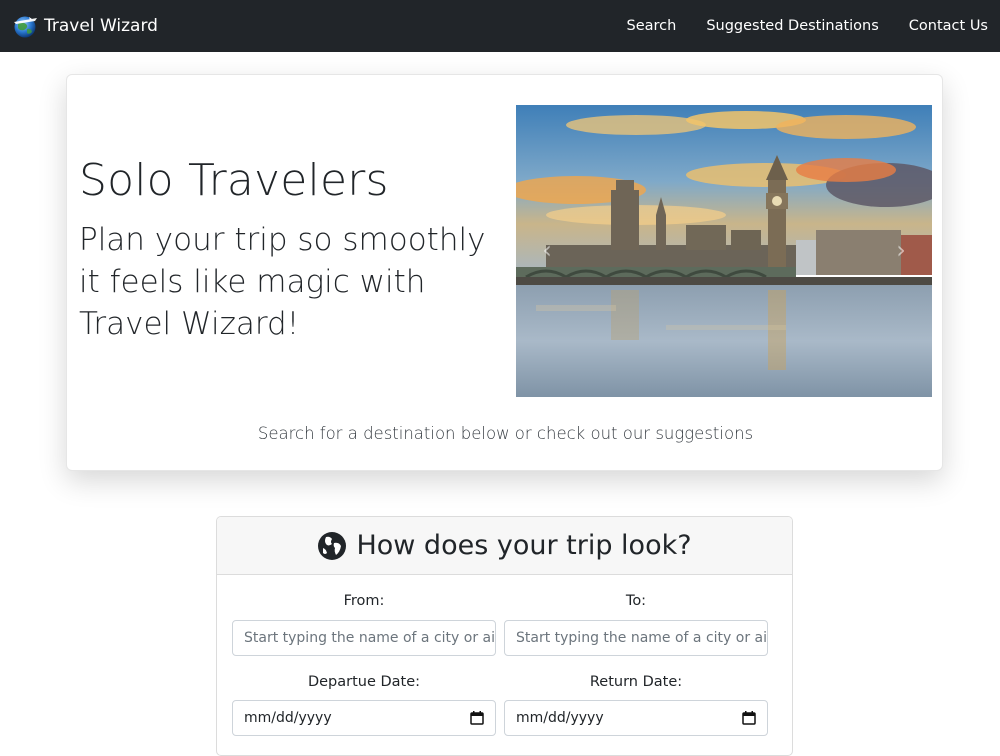  Describe the element at coordinates (652, 26) in the screenshot. I see `nav-link-search: Search` at that location.